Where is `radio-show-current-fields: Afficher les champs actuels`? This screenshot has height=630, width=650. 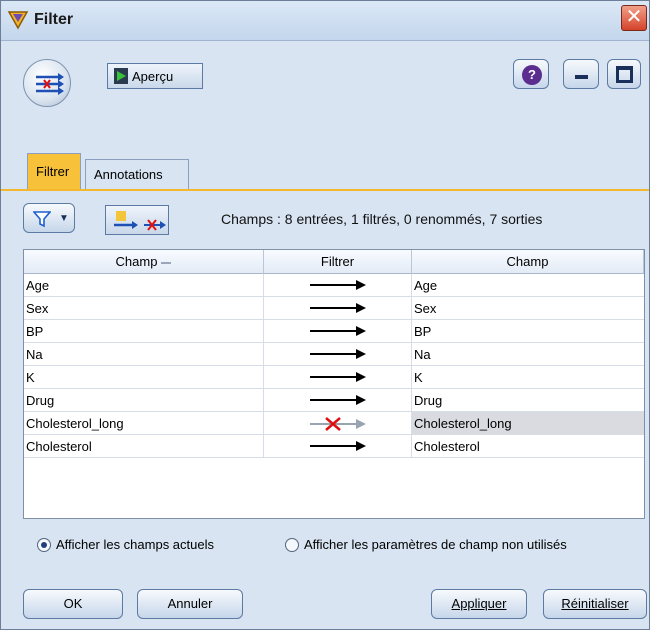
radio-show-current-fields: Afficher les champs actuels is located at coordinates (125, 544).